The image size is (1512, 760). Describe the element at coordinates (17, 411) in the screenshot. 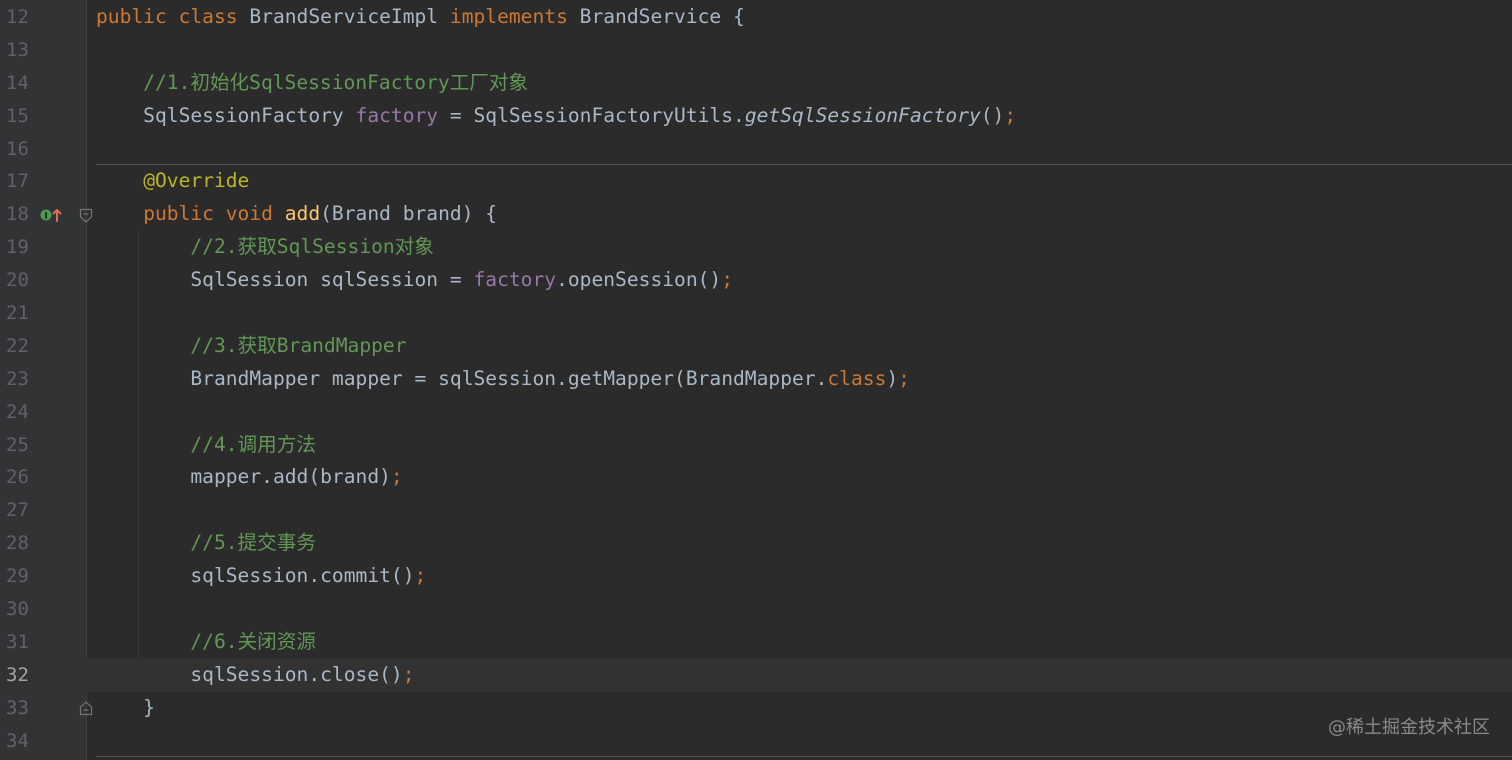

I see `line-number: 24` at that location.